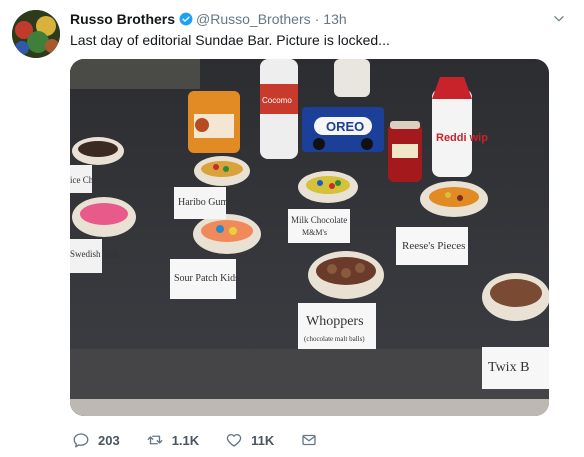 Image resolution: width=584 pixels, height=457 pixels. I want to click on watermark: 游民星空, so click(542, 424).